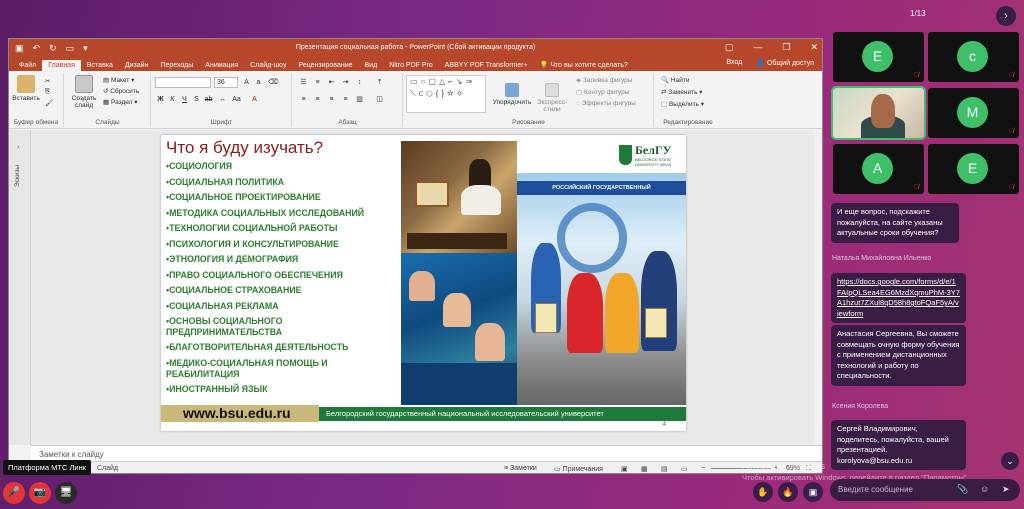 This screenshot has width=1024, height=509. I want to click on notes-toggle-button: ≡ Заметки, so click(520, 468).